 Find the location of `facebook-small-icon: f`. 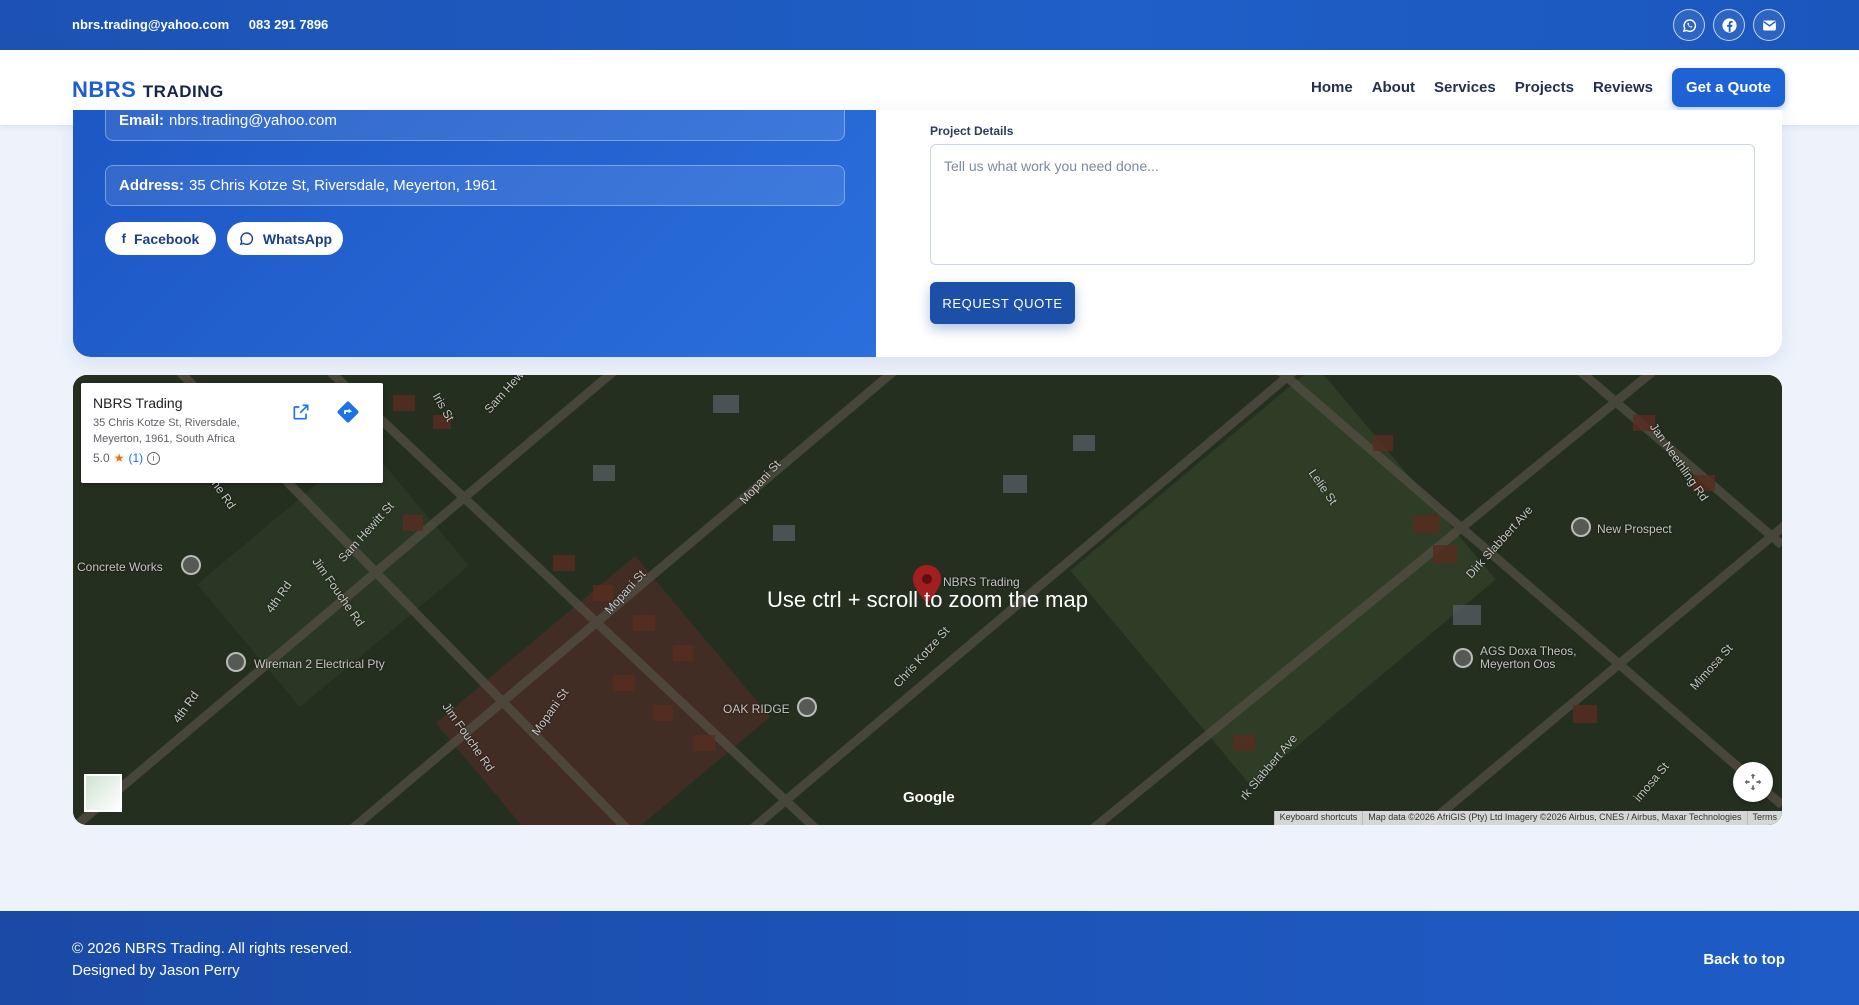

facebook-small-icon: f is located at coordinates (123, 238).